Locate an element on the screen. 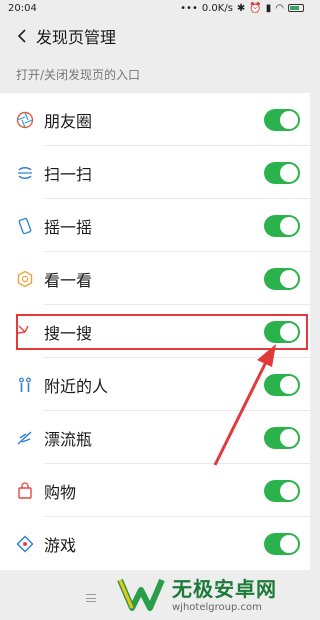  shopping-icon is located at coordinates (25, 491).